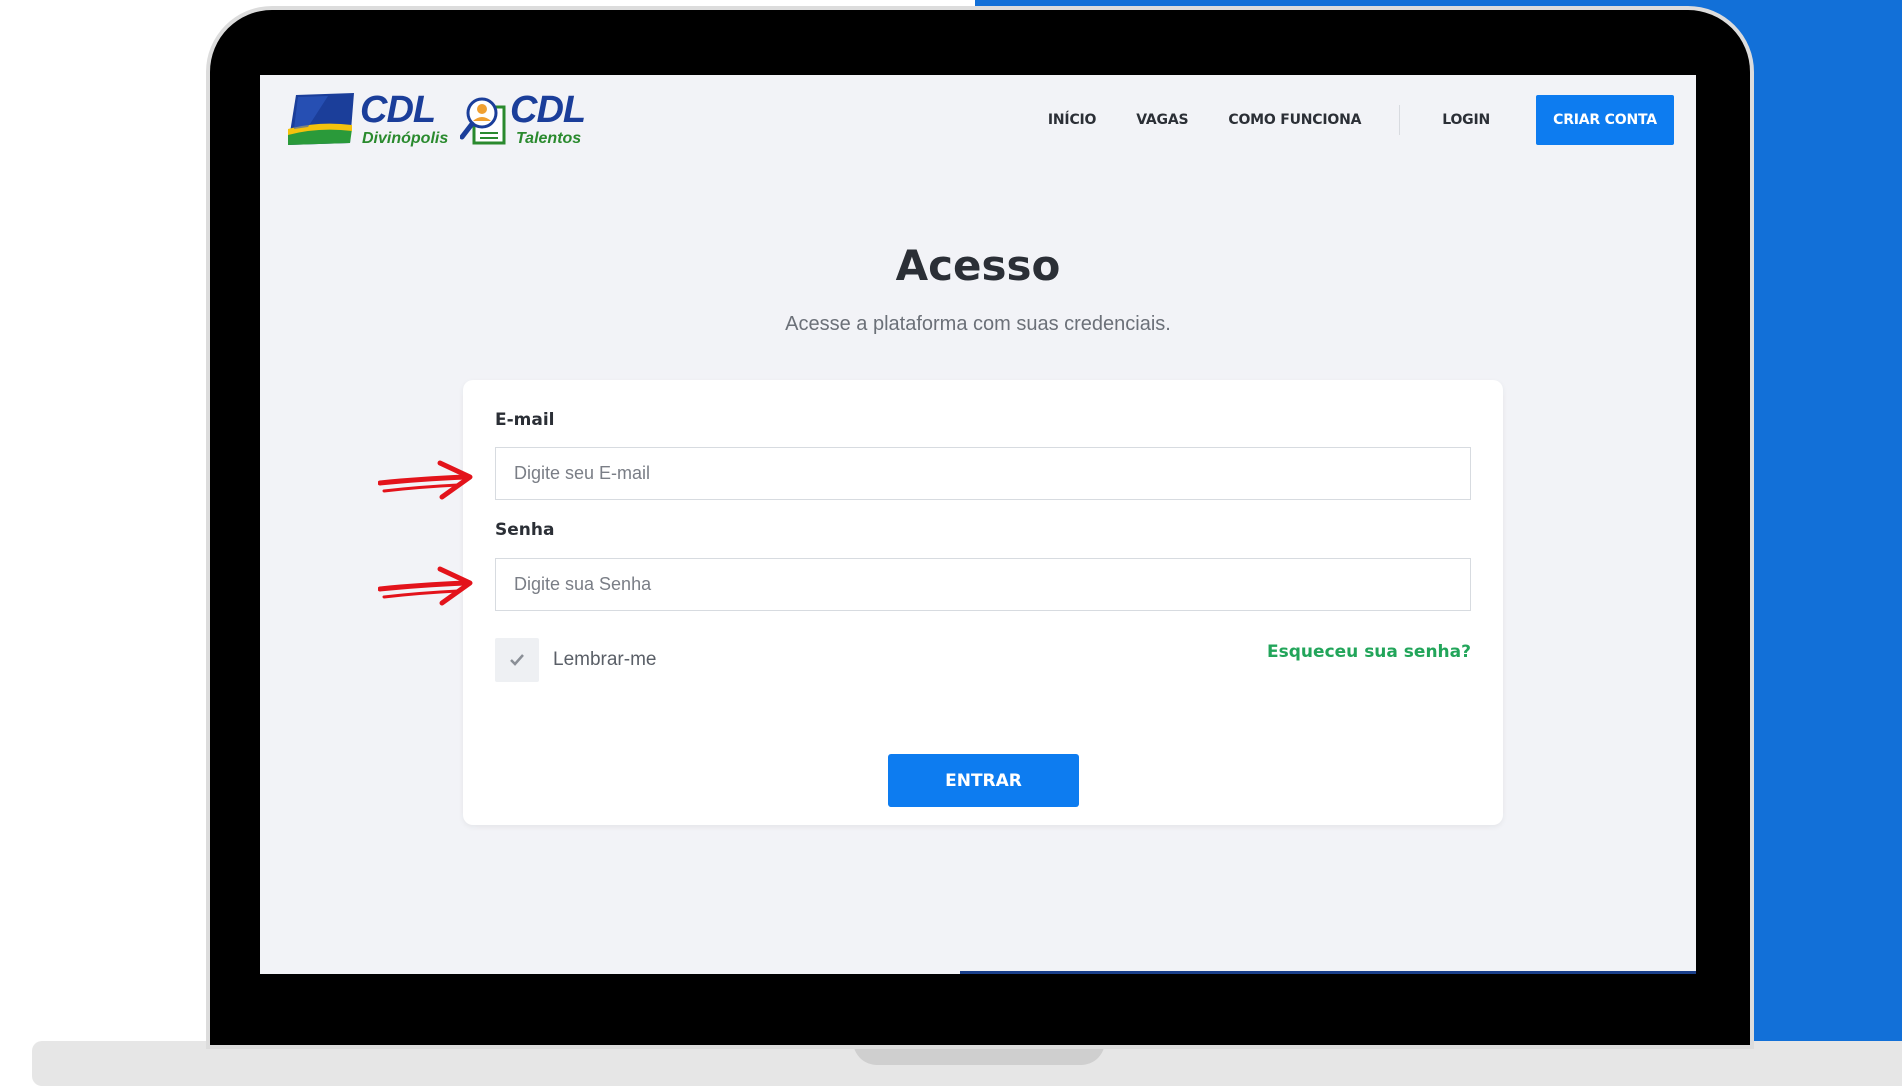  What do you see at coordinates (525, 420) in the screenshot?
I see `email-label: E-mail` at bounding box center [525, 420].